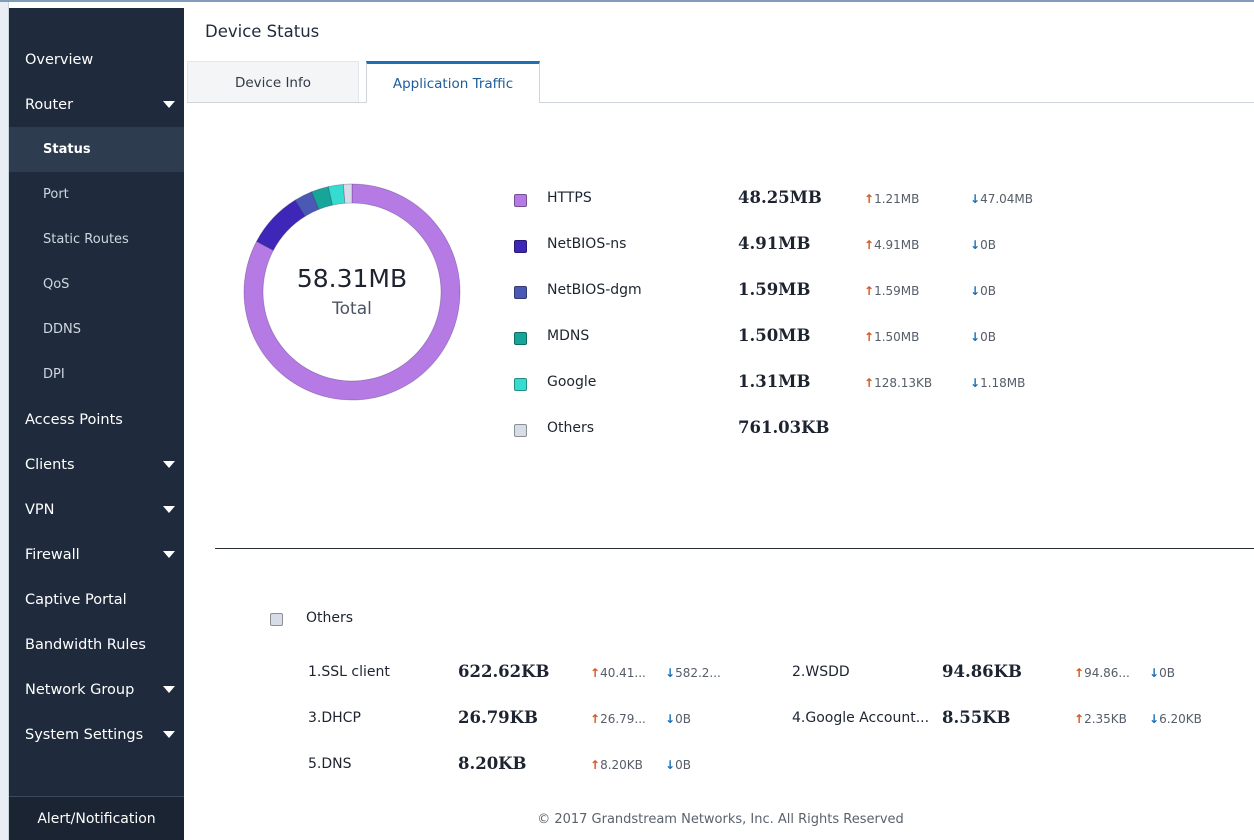 The width and height of the screenshot is (1254, 840). Describe the element at coordinates (96, 284) in the screenshot. I see `sidebar-item-qos: QoS` at that location.